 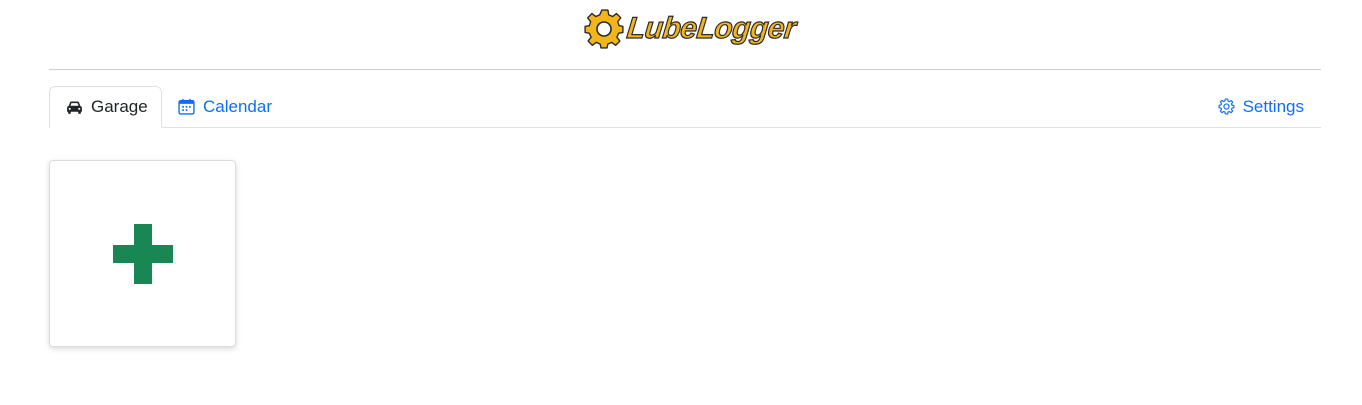 I want to click on plus-icon, so click(x=143, y=254).